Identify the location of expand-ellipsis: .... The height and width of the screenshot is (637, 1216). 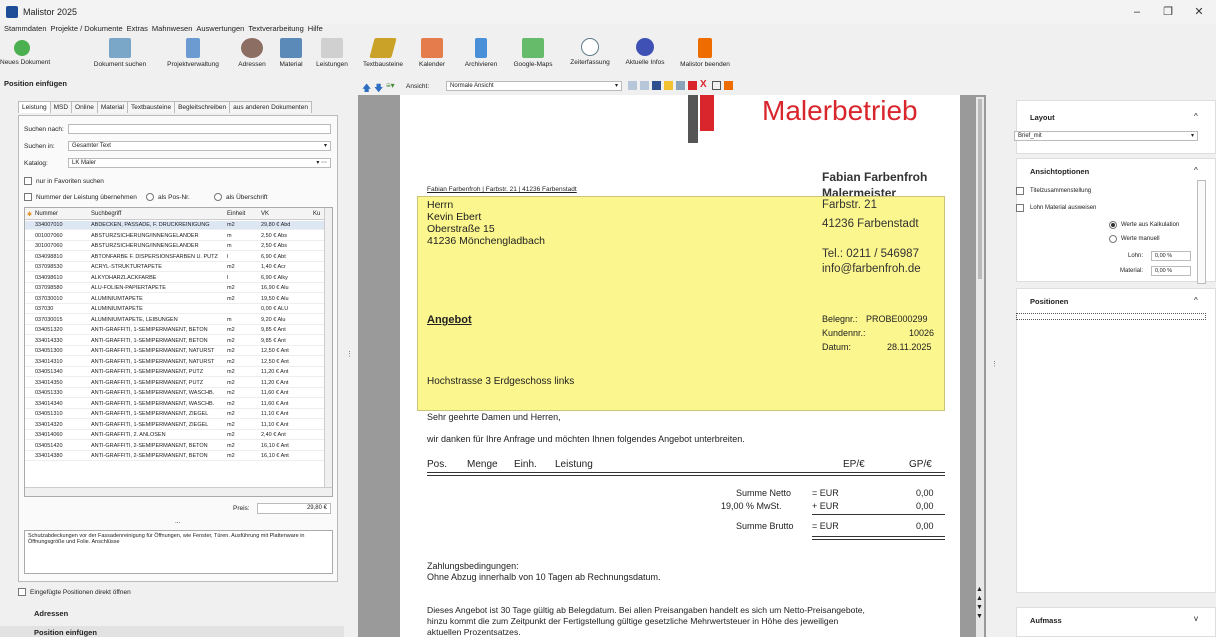
(177, 521).